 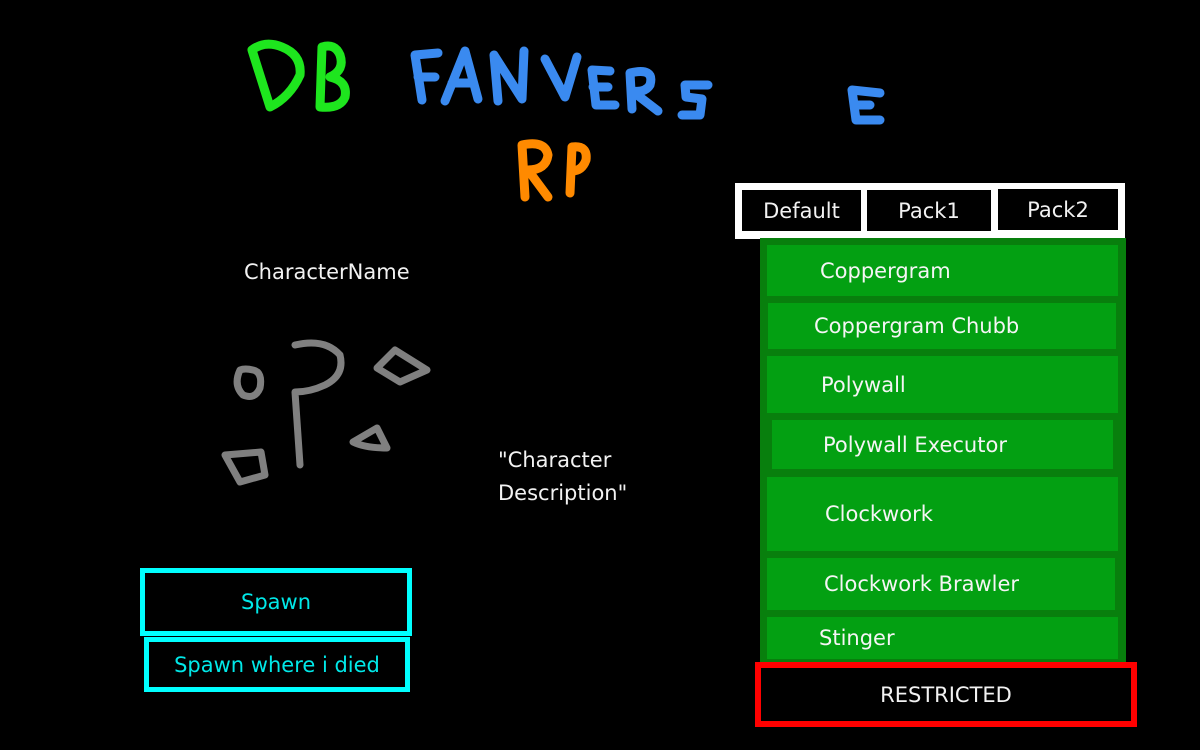 What do you see at coordinates (942, 326) in the screenshot?
I see `list-item-coppergram-chubb: Coppergram Chubb` at bounding box center [942, 326].